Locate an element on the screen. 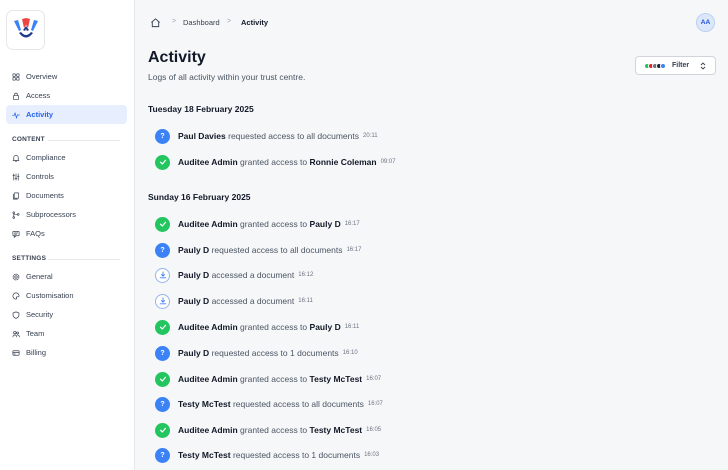 Image resolution: width=728 pixels, height=470 pixels. sidebar-item-label: Subprocessors is located at coordinates (51, 214).